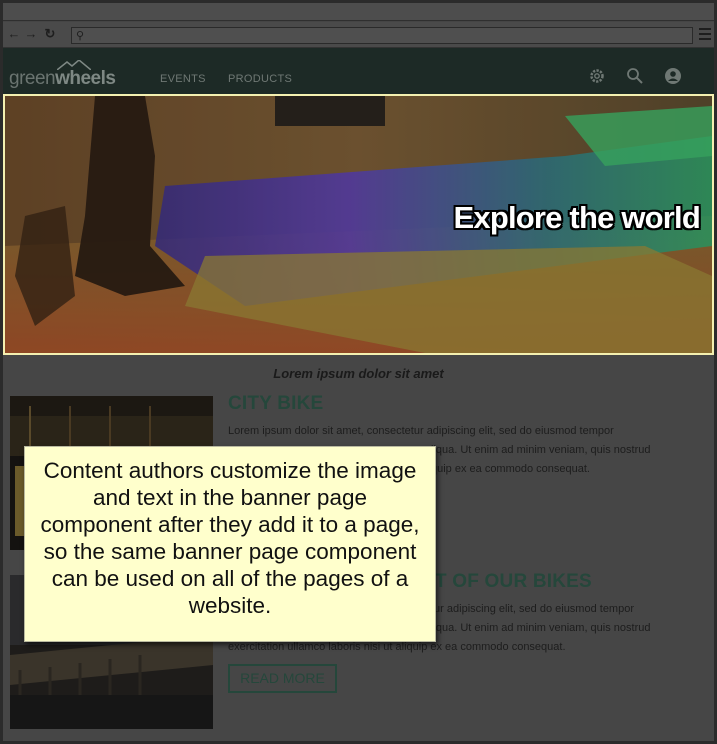 The width and height of the screenshot is (717, 744). Describe the element at coordinates (358, 12) in the screenshot. I see `browser-titlebar` at that location.